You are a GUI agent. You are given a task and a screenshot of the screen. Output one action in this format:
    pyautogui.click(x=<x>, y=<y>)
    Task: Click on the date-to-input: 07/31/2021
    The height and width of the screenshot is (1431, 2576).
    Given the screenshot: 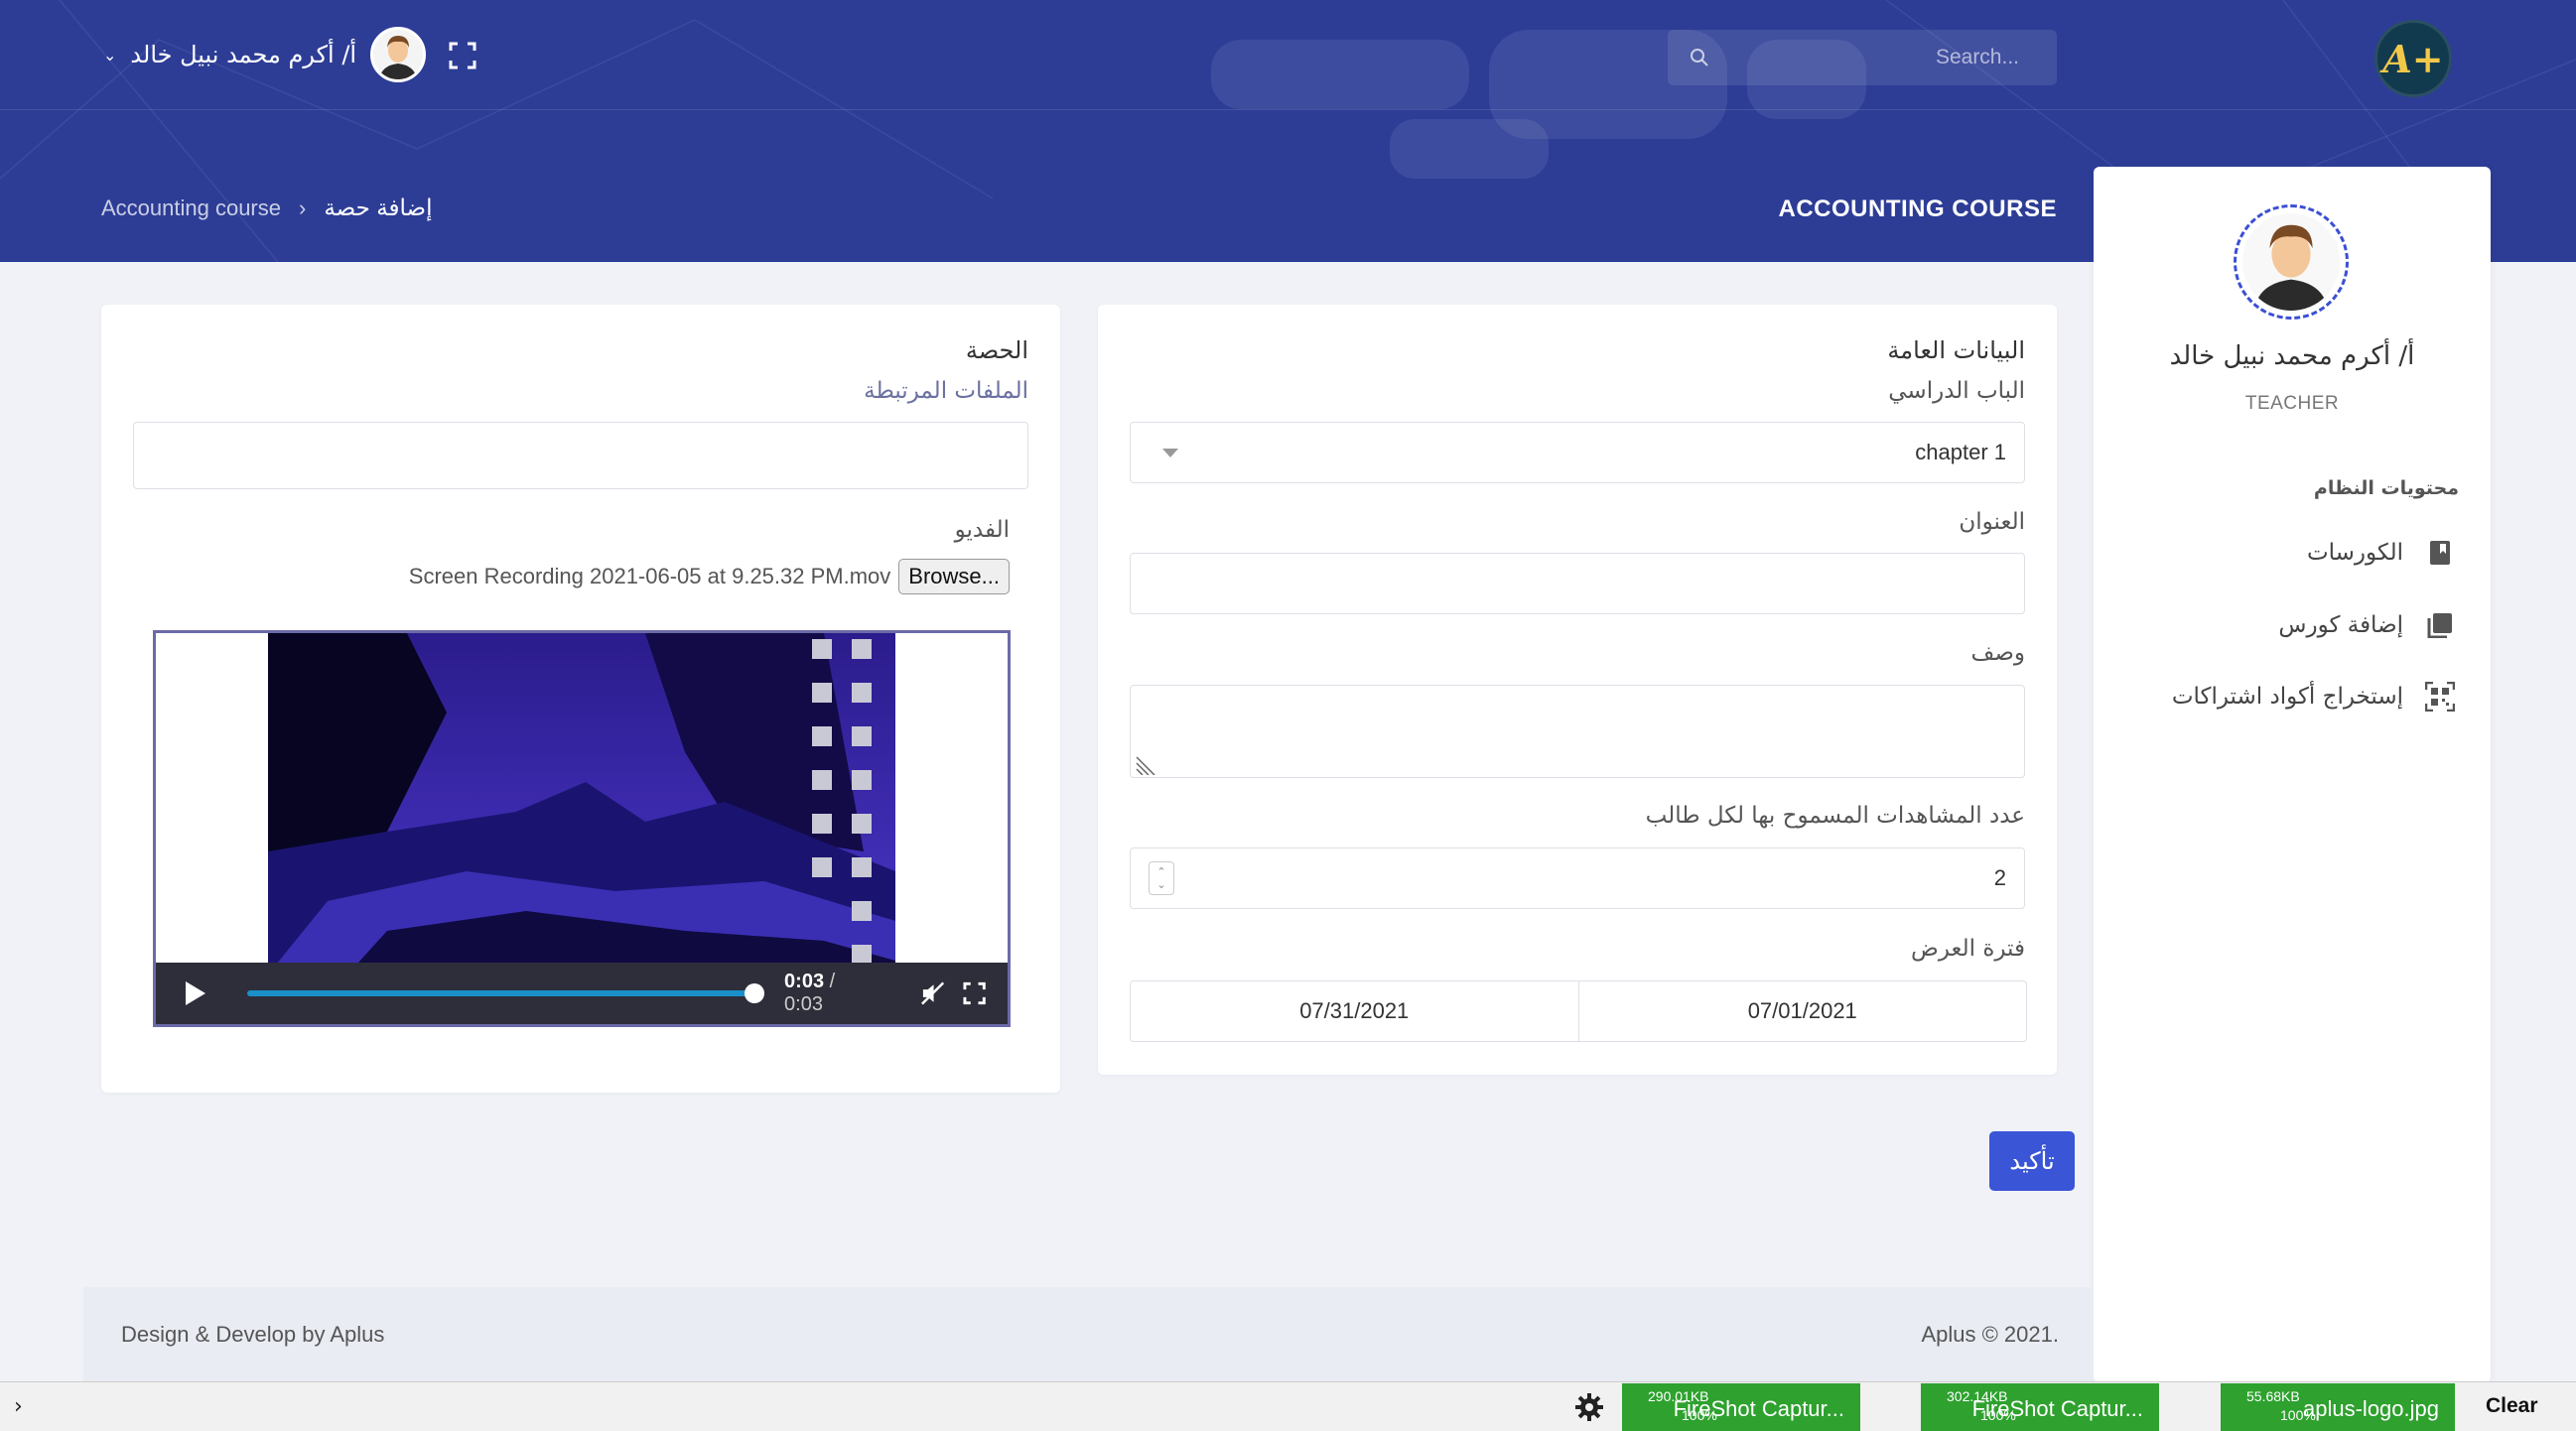 What is the action you would take?
    pyautogui.click(x=1354, y=1011)
    